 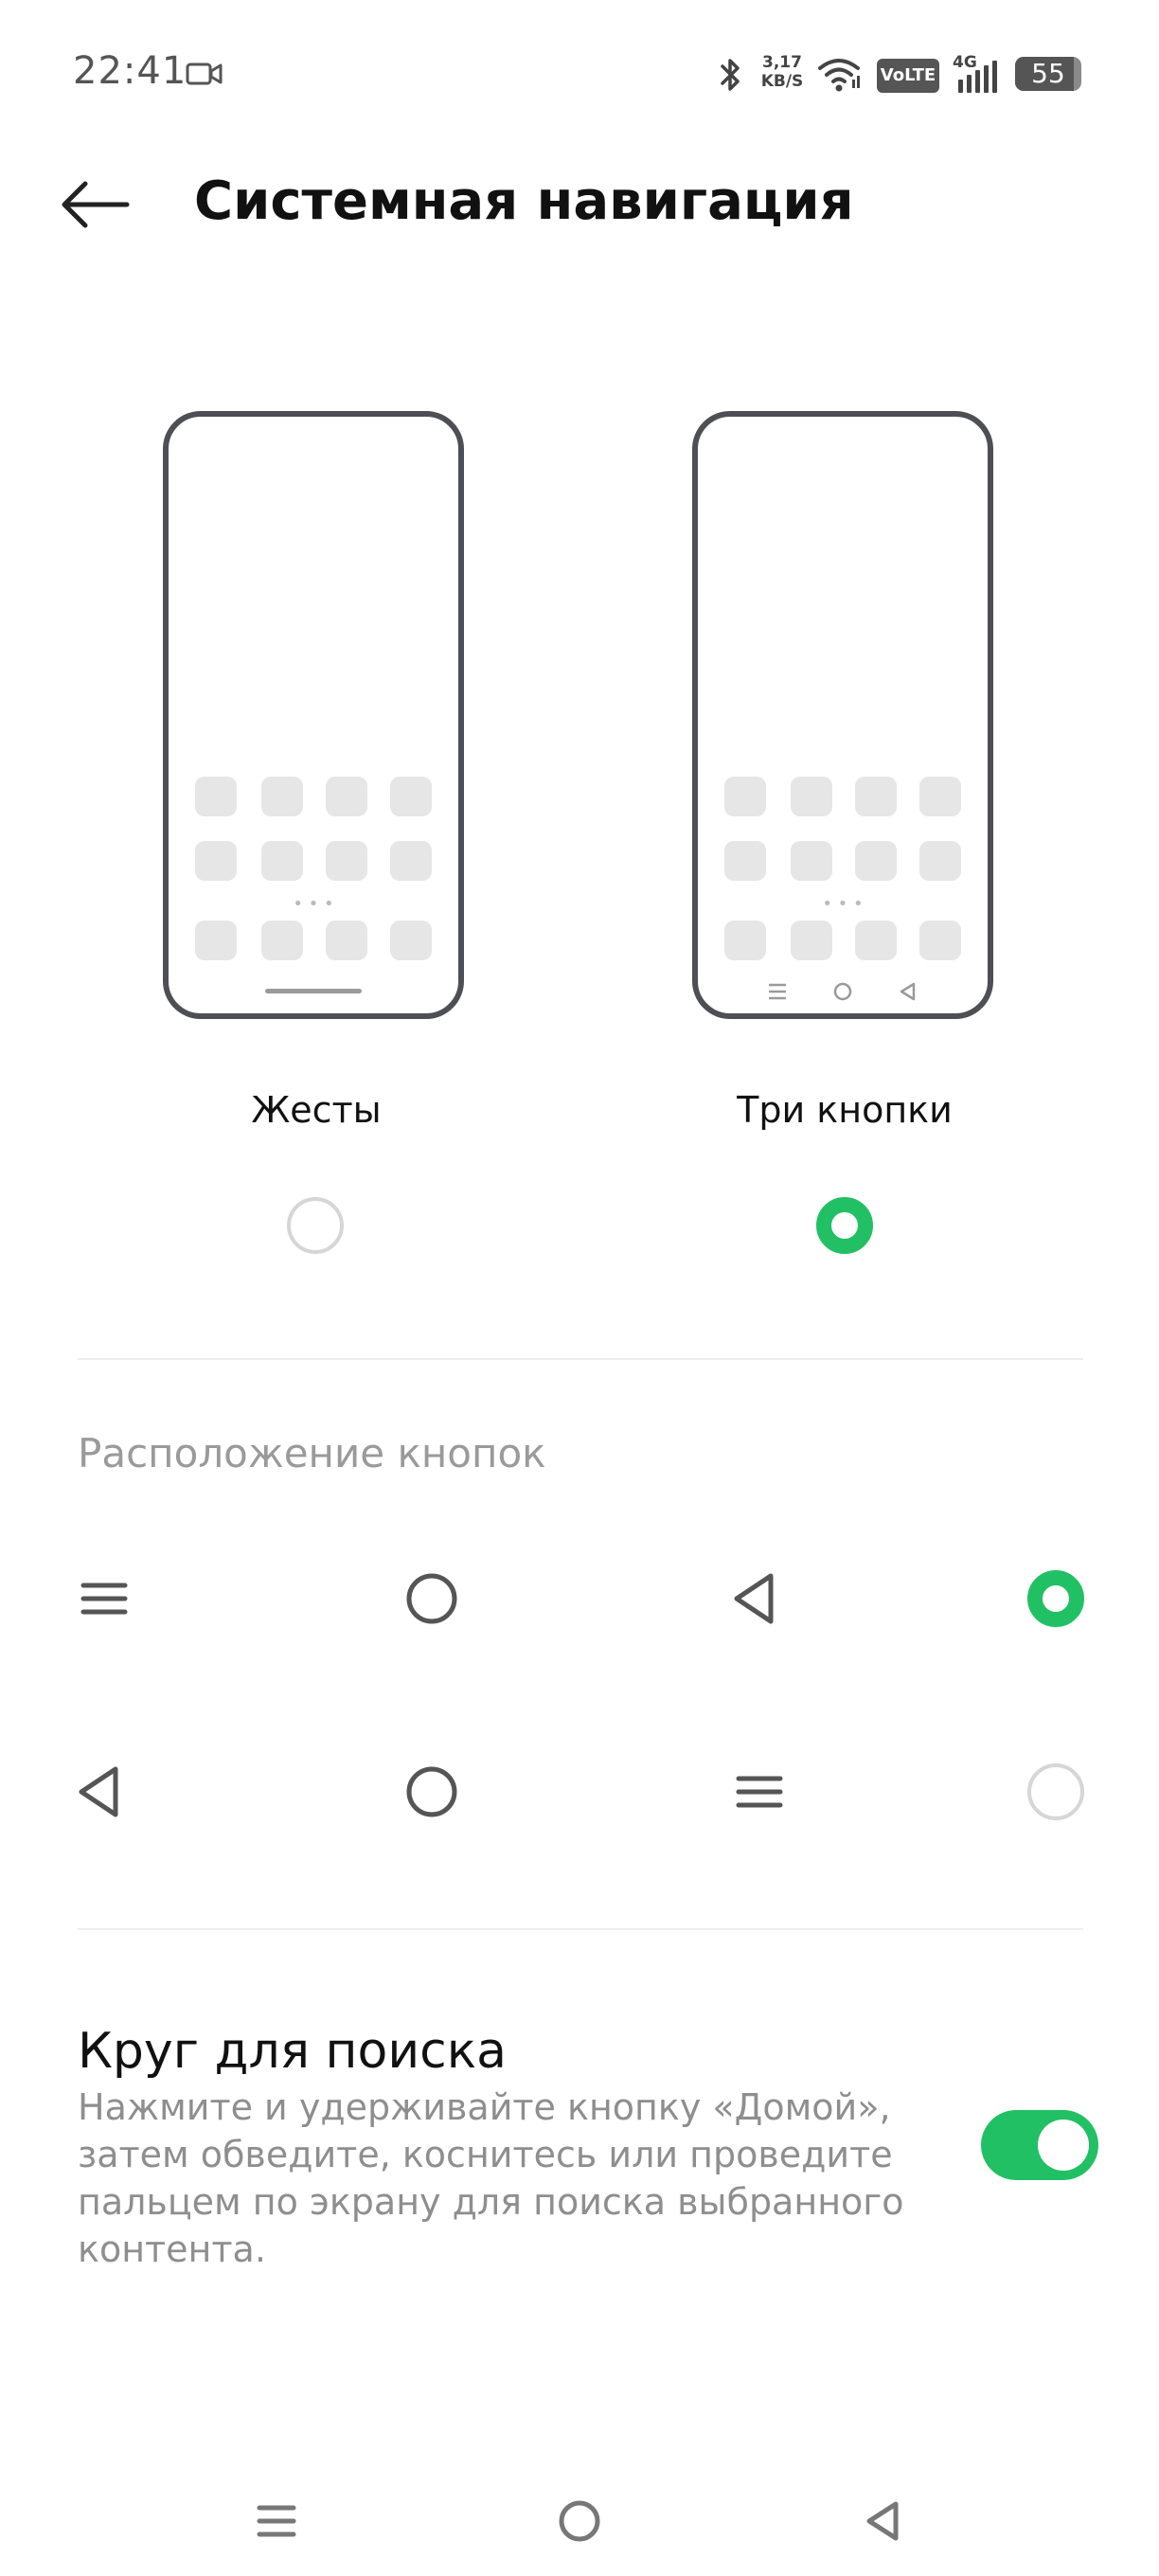 What do you see at coordinates (978, 77) in the screenshot?
I see `signal-icon` at bounding box center [978, 77].